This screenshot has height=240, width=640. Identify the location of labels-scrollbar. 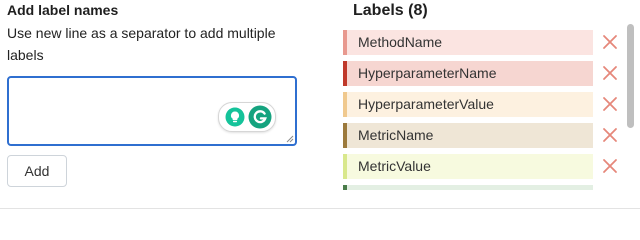
(630, 76).